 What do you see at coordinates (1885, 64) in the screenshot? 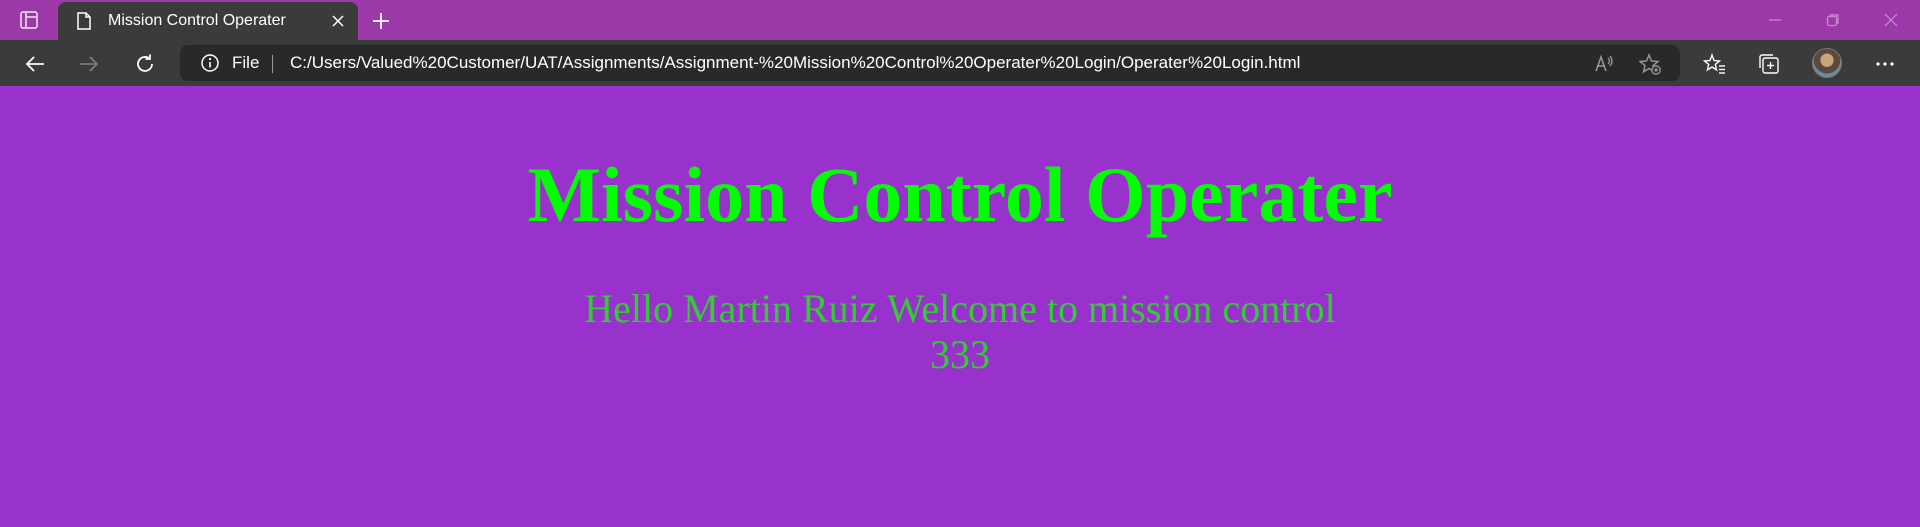
I see `more-icon` at bounding box center [1885, 64].